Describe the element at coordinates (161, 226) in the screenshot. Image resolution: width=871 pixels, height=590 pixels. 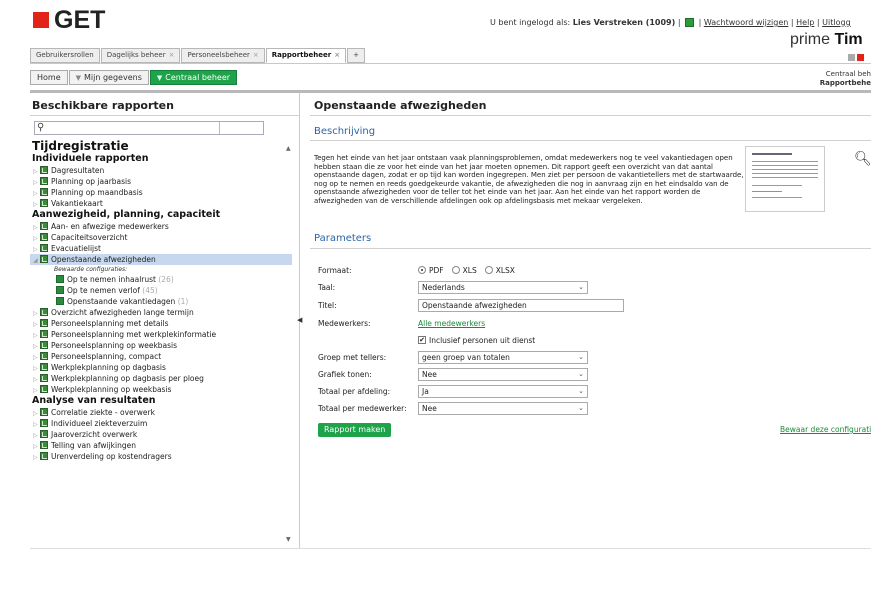
I see `report-item: ▷ Aan- en afwezige medewerkers` at that location.